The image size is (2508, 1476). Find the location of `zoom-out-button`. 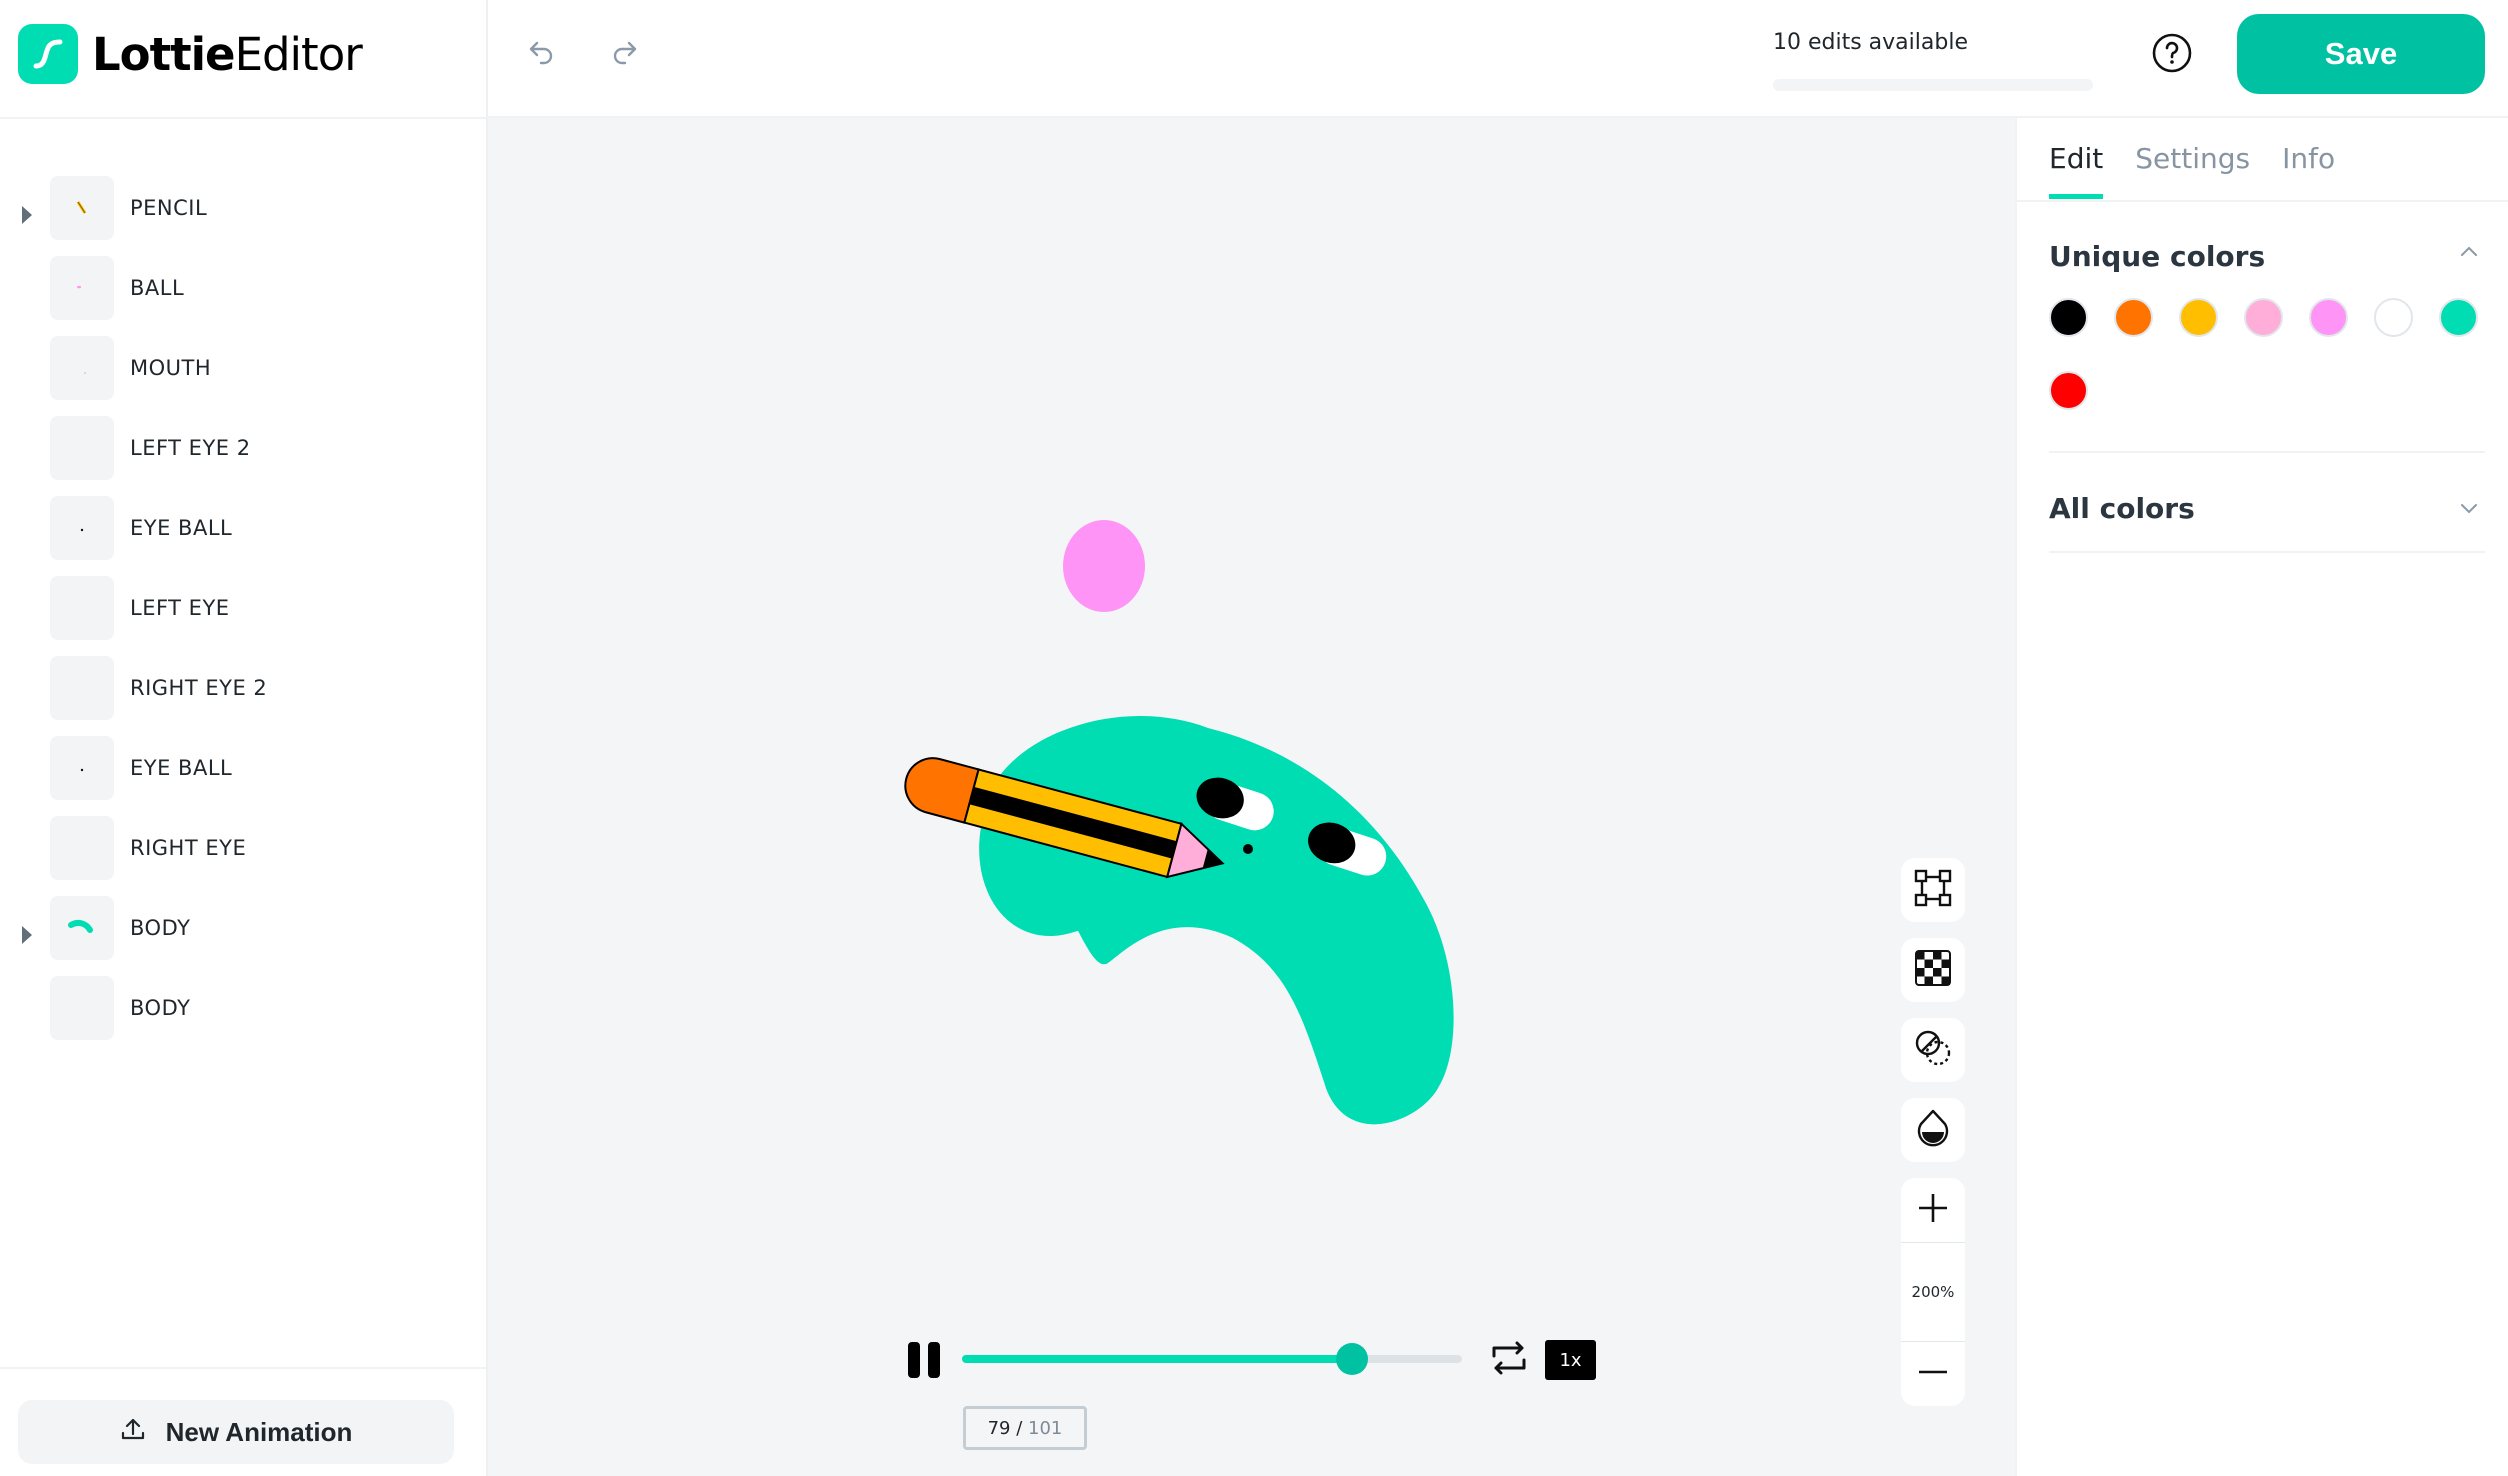

zoom-out-button is located at coordinates (1933, 1374).